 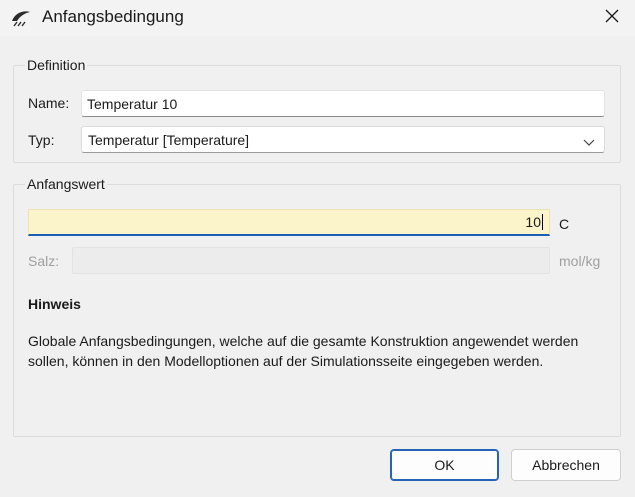 I want to click on name-label: Name:, so click(x=49, y=103).